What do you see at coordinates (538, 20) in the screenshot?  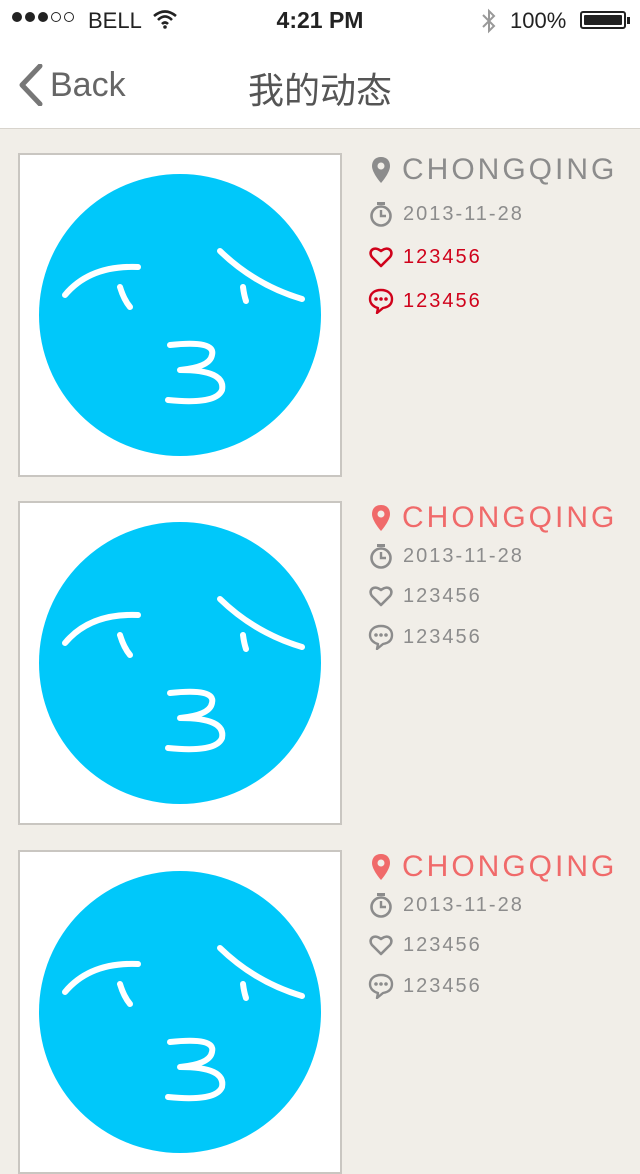 I see `battery-percent: 100%` at bounding box center [538, 20].